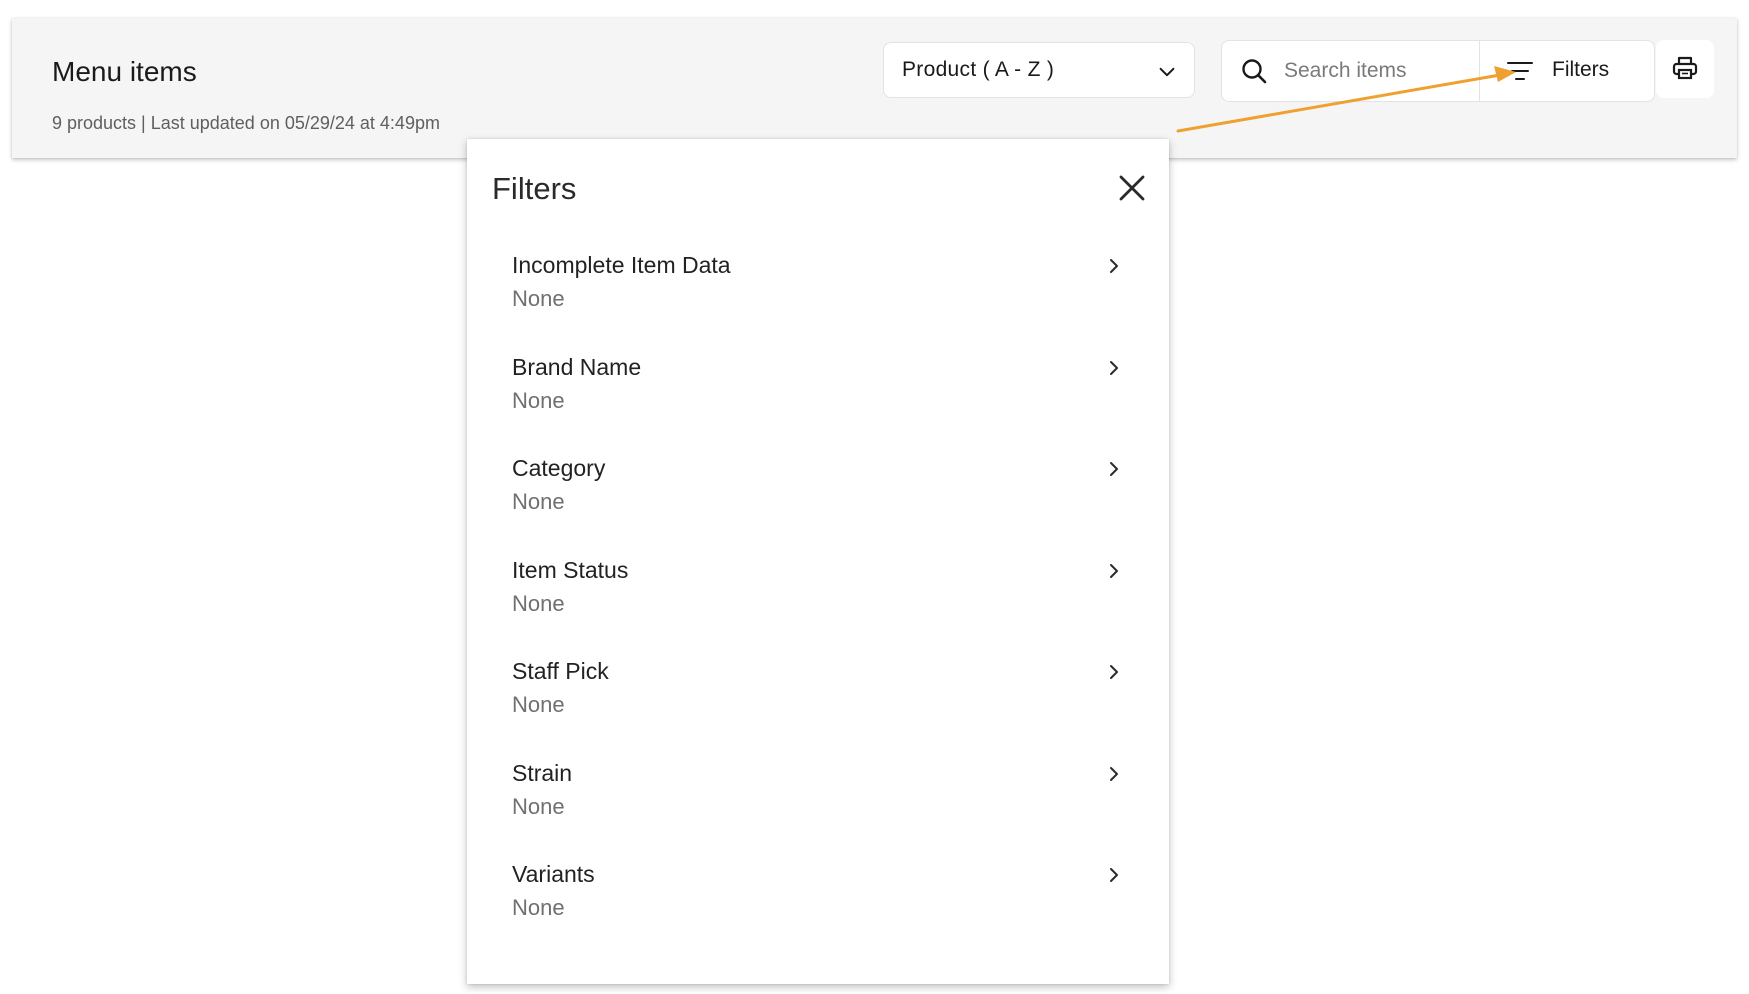 This screenshot has width=1749, height=994. Describe the element at coordinates (978, 69) in the screenshot. I see `sort-selected-value: Product ( A - Z )` at that location.